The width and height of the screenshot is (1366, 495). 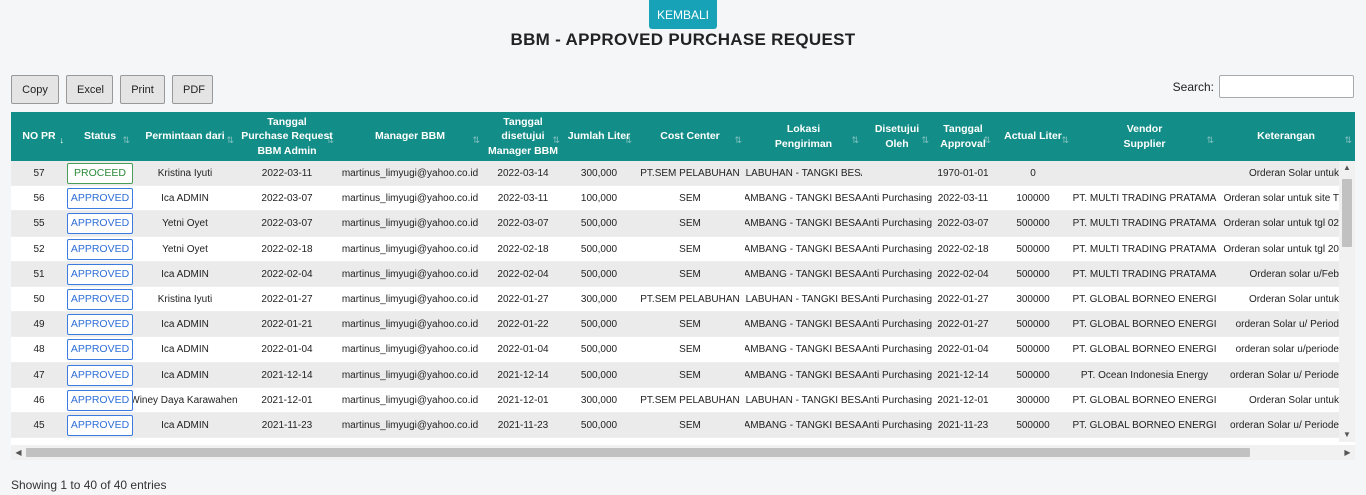 I want to click on sort-desc-icon: ↓, so click(x=62, y=140).